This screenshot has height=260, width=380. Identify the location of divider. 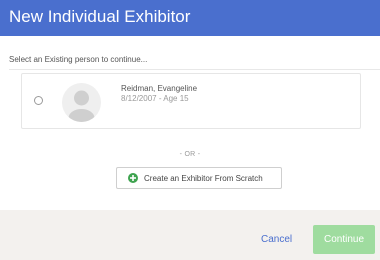
(194, 69).